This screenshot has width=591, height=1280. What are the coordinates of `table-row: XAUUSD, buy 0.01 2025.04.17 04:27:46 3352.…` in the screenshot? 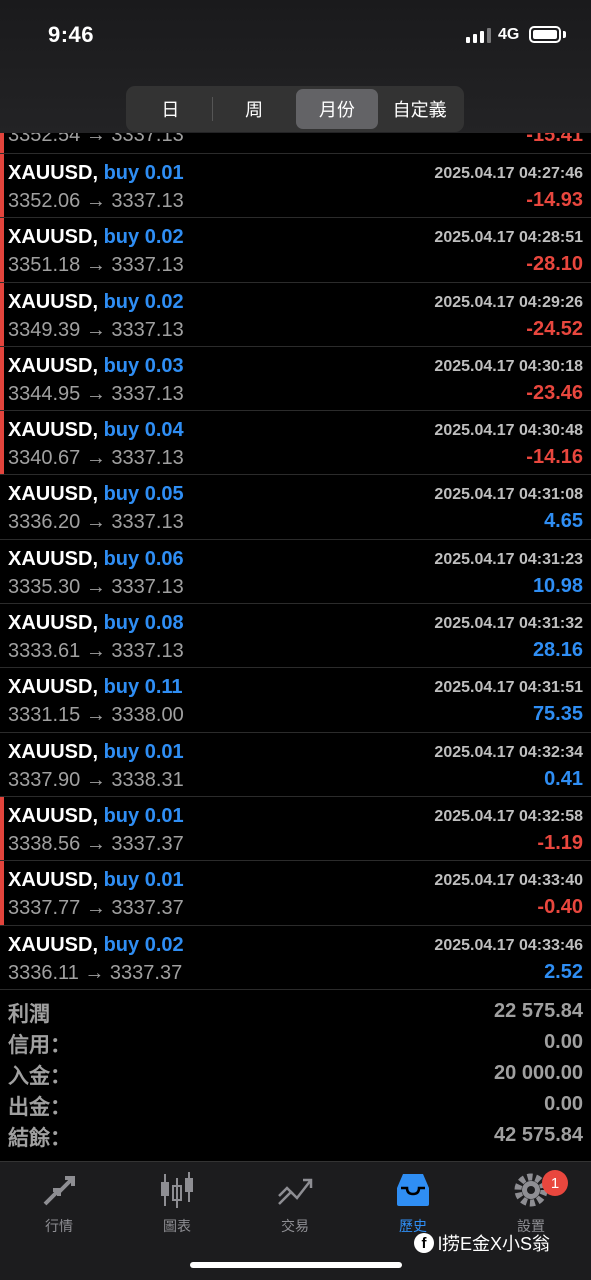 It's located at (295, 186).